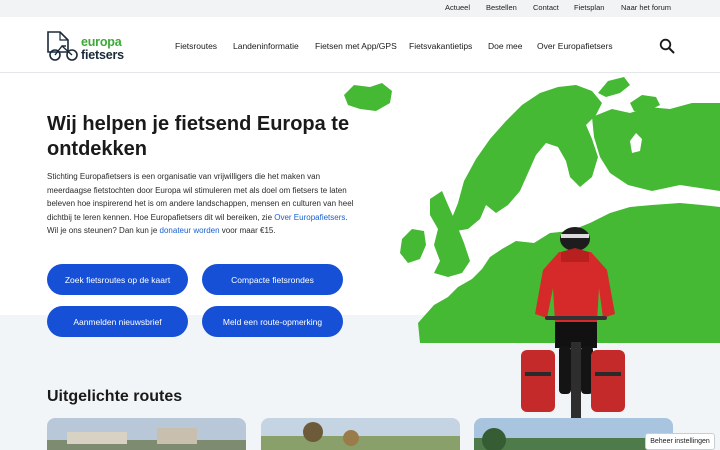 The width and height of the screenshot is (720, 450). I want to click on link-over-europafietsers: Over Europafietsers, so click(309, 217).